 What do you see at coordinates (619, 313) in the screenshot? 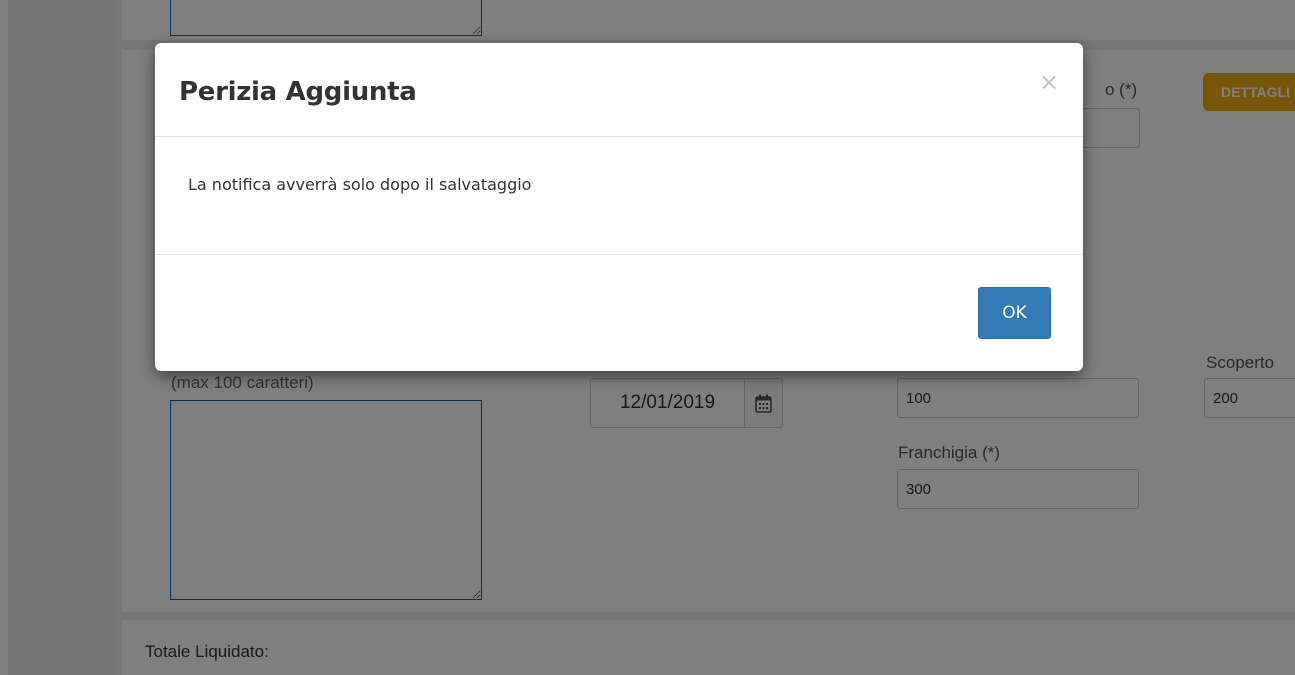
I see `modal-footer: OK` at bounding box center [619, 313].